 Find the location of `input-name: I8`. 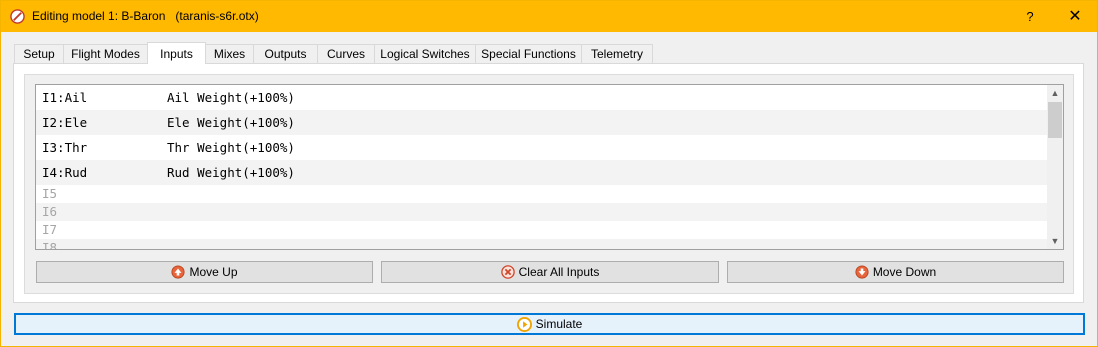

input-name: I8 is located at coordinates (50, 245).